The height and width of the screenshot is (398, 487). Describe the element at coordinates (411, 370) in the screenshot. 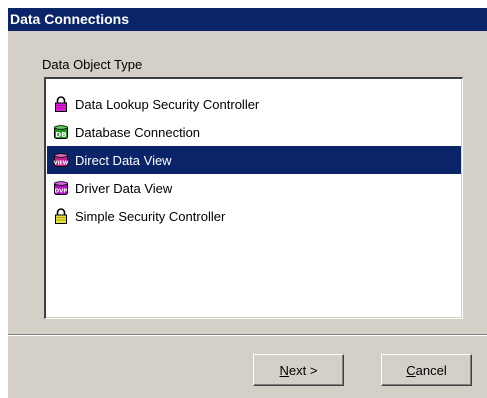

I see `cancel-mnemonic: C` at that location.